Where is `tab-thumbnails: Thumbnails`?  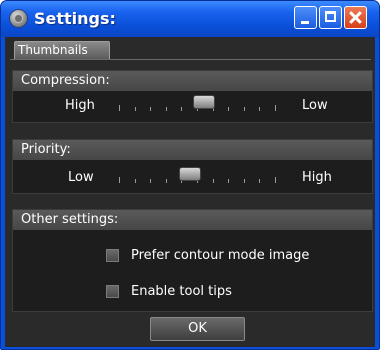
tab-thumbnails: Thumbnails is located at coordinates (62, 50).